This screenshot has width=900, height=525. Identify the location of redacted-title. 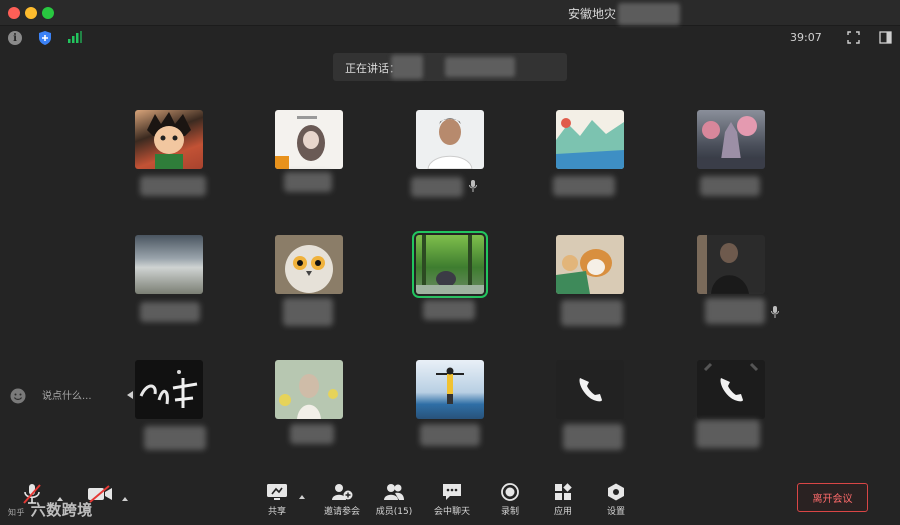
(649, 14).